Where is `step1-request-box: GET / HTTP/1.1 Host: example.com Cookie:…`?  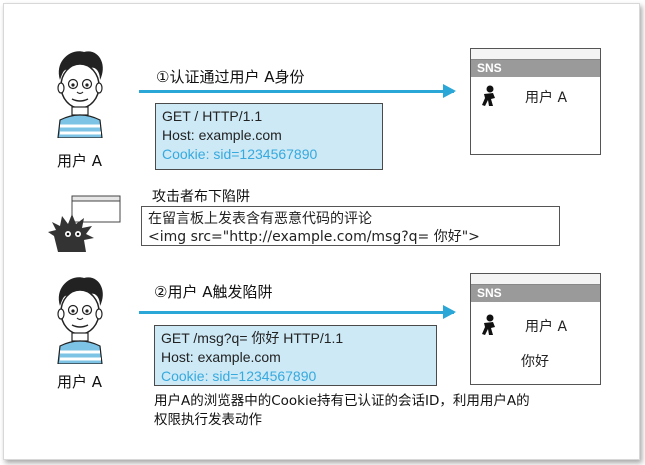 step1-request-box: GET / HTTP/1.1 Host: example.com Cookie:… is located at coordinates (269, 136).